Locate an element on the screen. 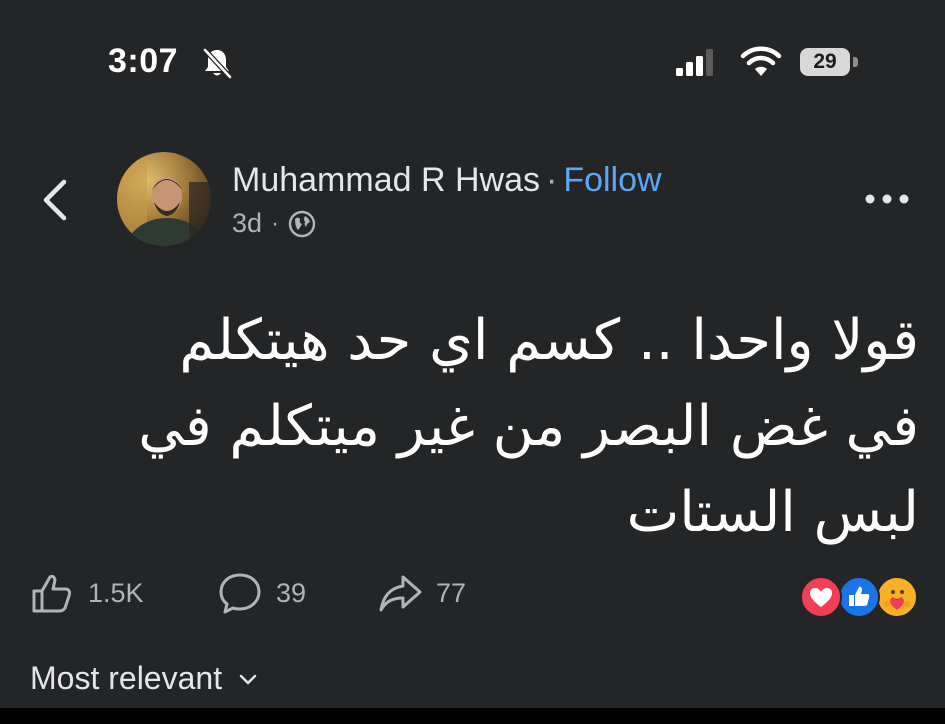 The height and width of the screenshot is (724, 945). follow-button: Follow is located at coordinates (612, 180).